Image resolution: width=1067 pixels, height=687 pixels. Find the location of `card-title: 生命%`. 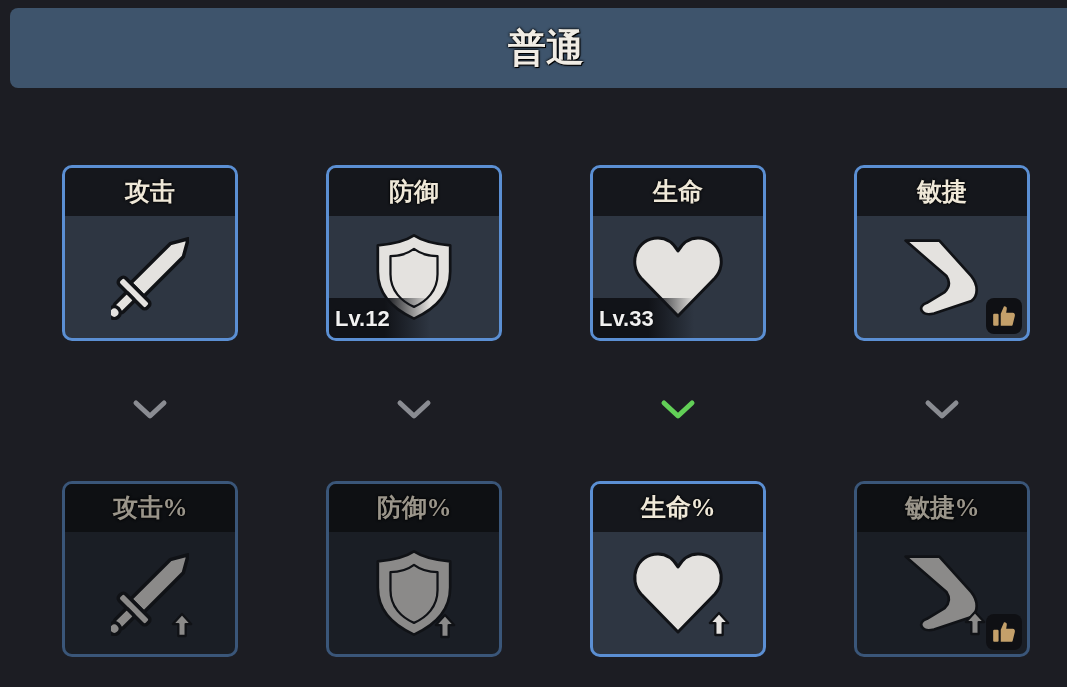

card-title: 生命% is located at coordinates (678, 508).